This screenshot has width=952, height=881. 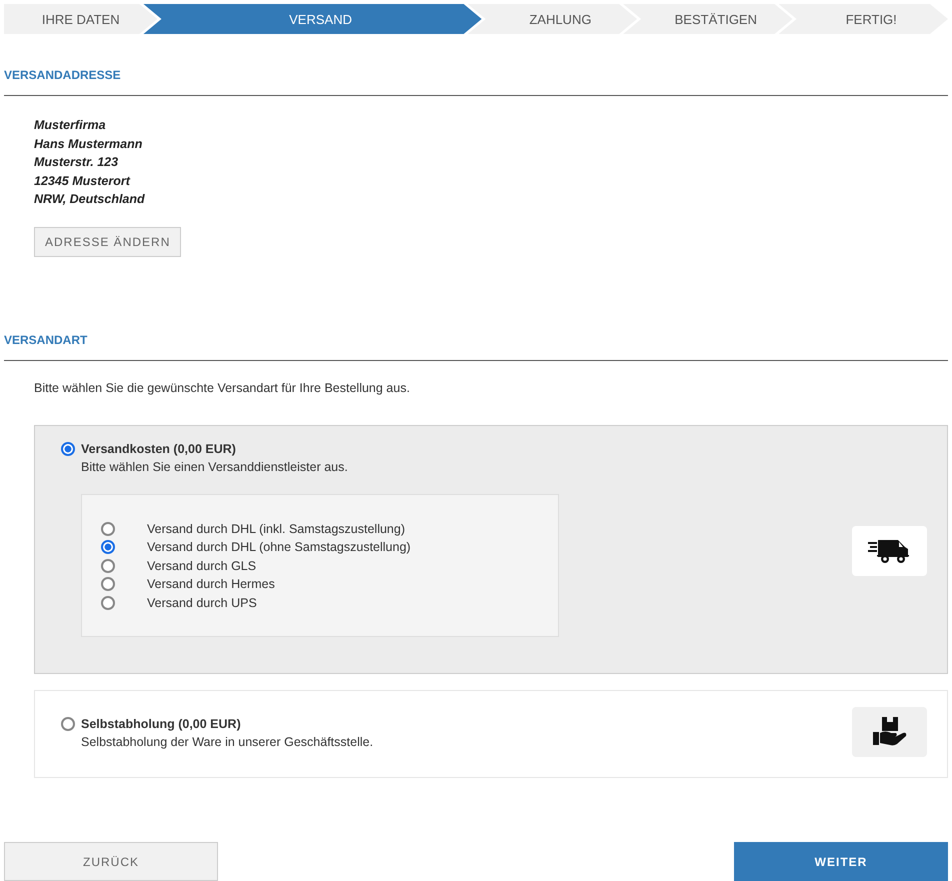 What do you see at coordinates (708, 19) in the screenshot?
I see `checkout-step: BESTÄTIGEN` at bounding box center [708, 19].